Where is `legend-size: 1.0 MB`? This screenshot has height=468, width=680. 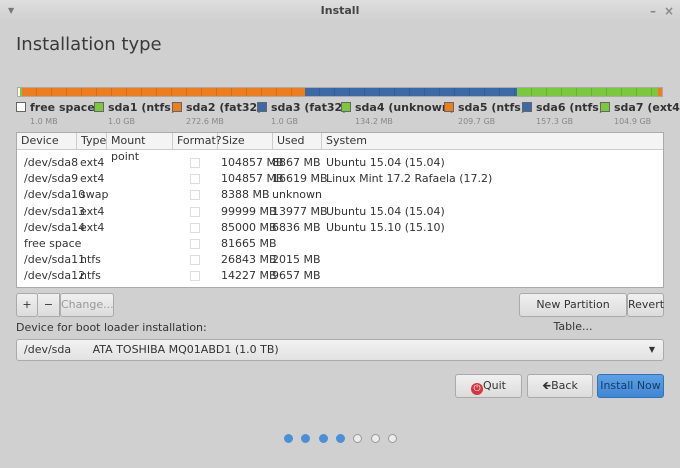
legend-size: 1.0 MB is located at coordinates (44, 121).